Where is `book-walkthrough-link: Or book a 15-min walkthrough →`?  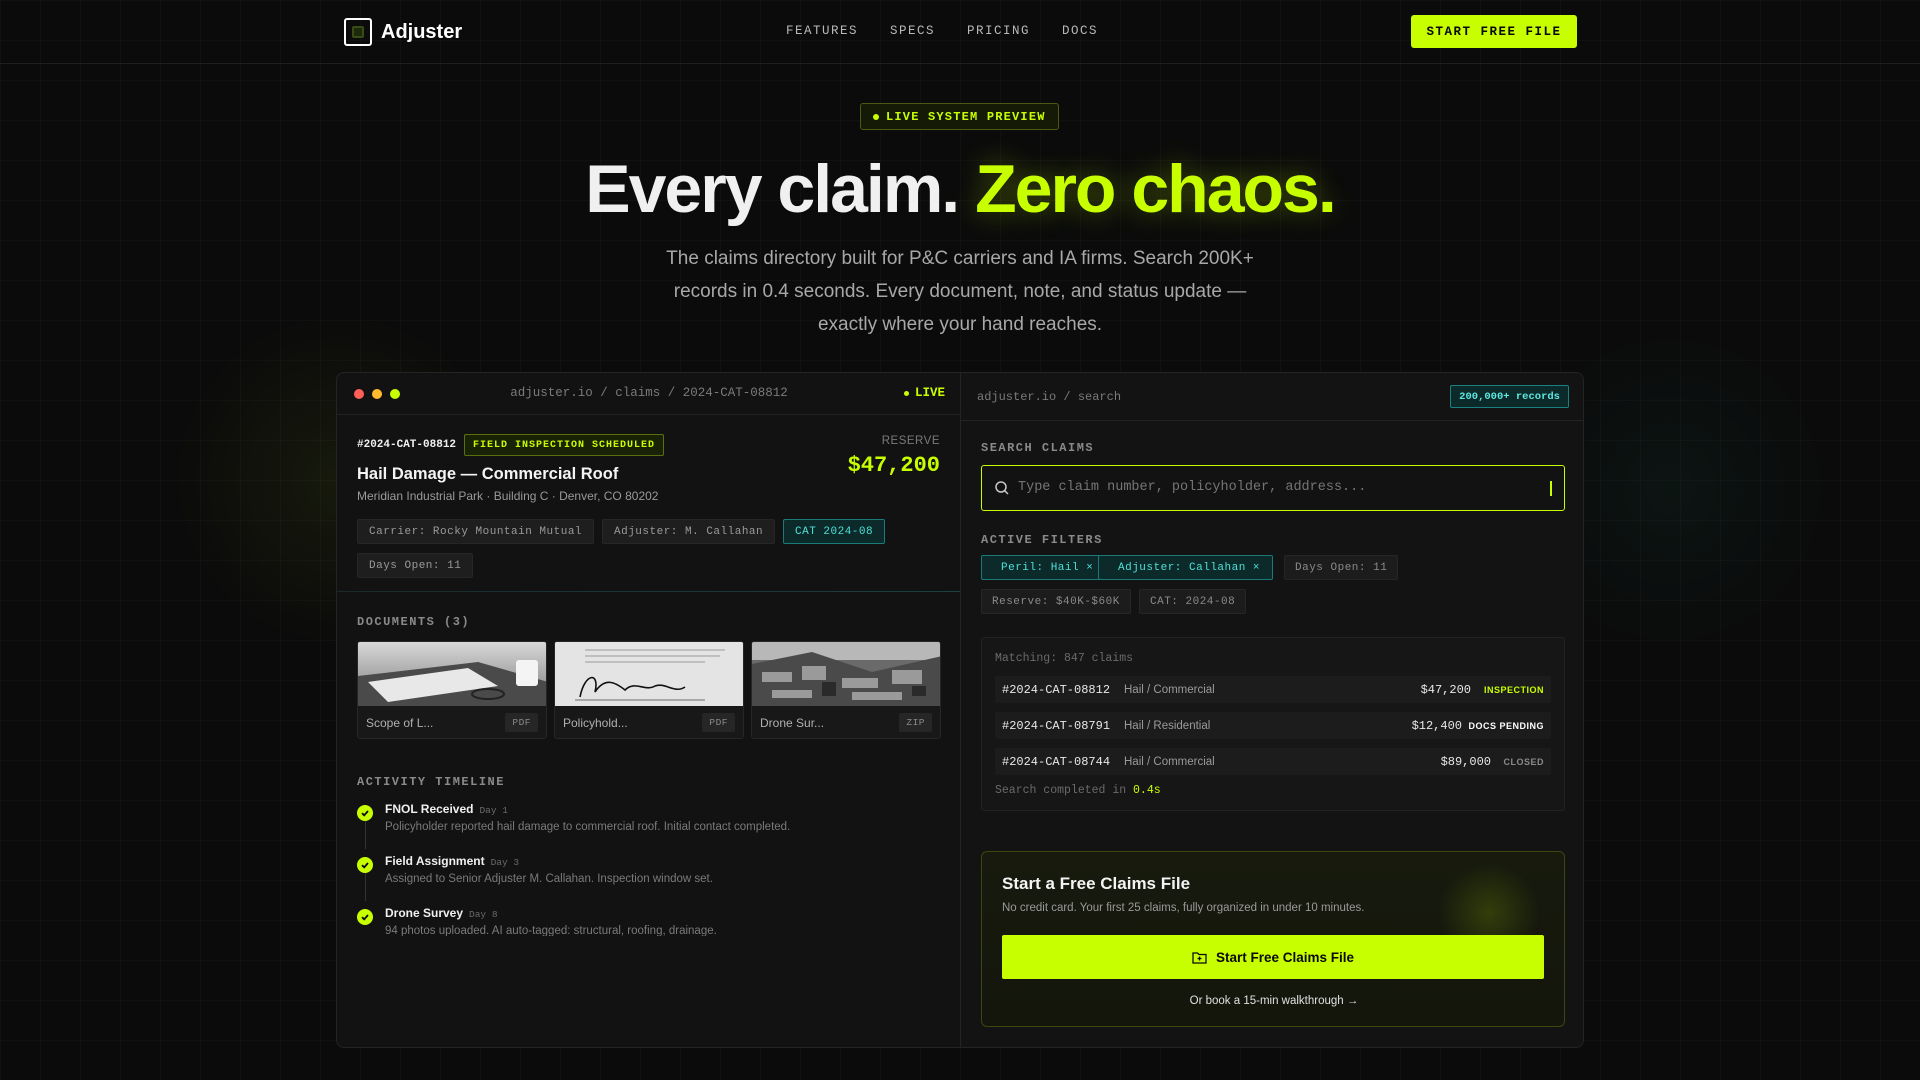 book-walkthrough-link: Or book a 15-min walkthrough → is located at coordinates (1273, 1001).